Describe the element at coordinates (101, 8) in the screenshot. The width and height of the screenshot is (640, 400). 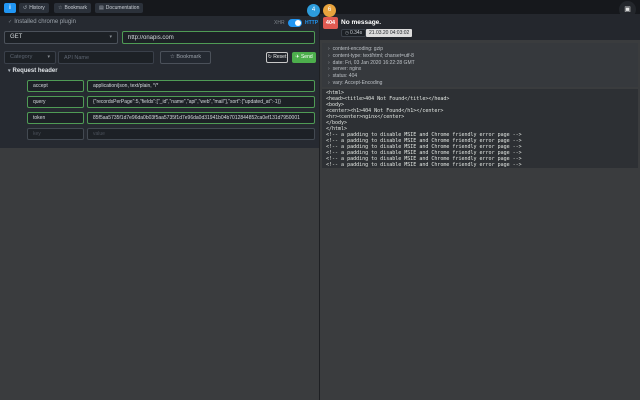
I see `document-icon: ▤` at that location.